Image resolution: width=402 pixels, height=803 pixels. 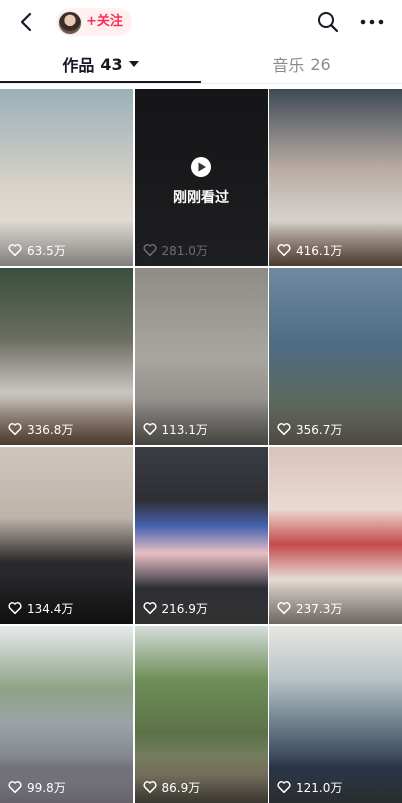 I want to click on tab-works: 作品 43, so click(x=100, y=64).